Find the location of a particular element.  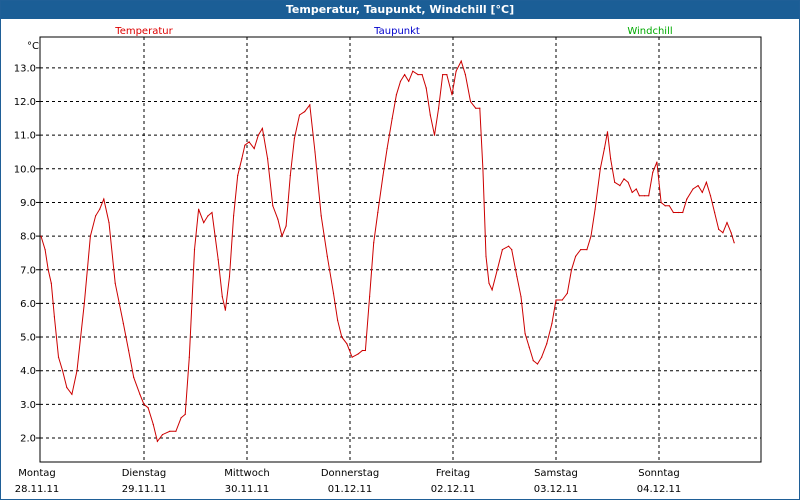

legend: Temperatur Taupunkt Windchill is located at coordinates (393, 31).